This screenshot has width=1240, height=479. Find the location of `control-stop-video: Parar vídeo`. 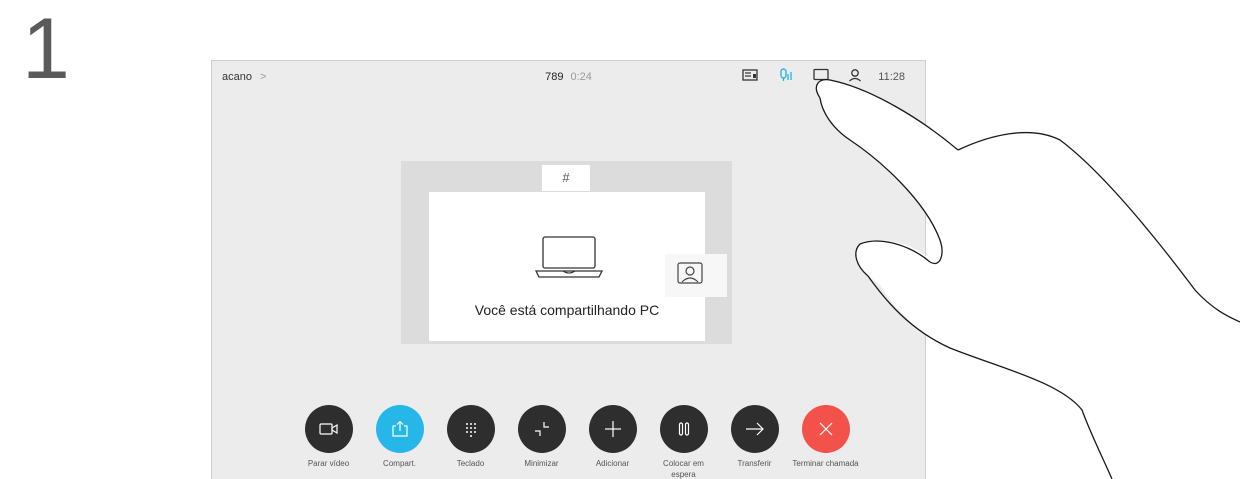

control-stop-video: Parar vídeo is located at coordinates (328, 442).